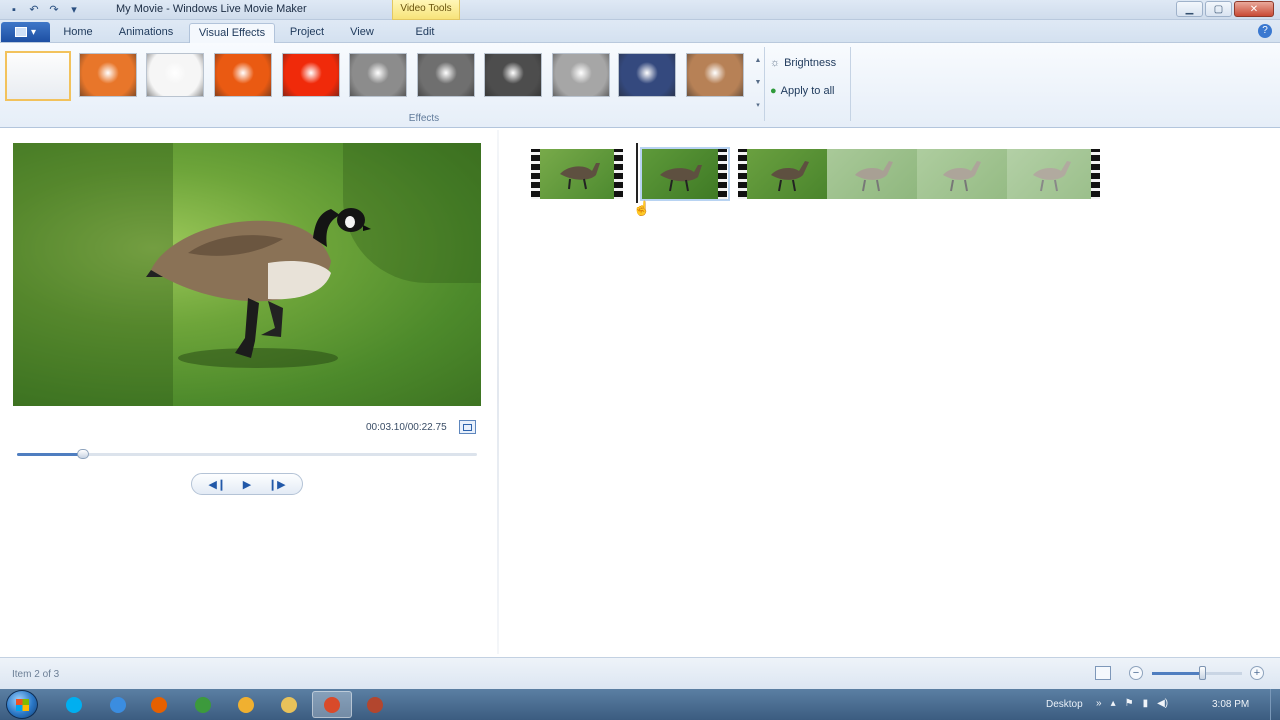 The height and width of the screenshot is (720, 1280). What do you see at coordinates (20, 32) in the screenshot?
I see `app-menu-icon` at bounding box center [20, 32].